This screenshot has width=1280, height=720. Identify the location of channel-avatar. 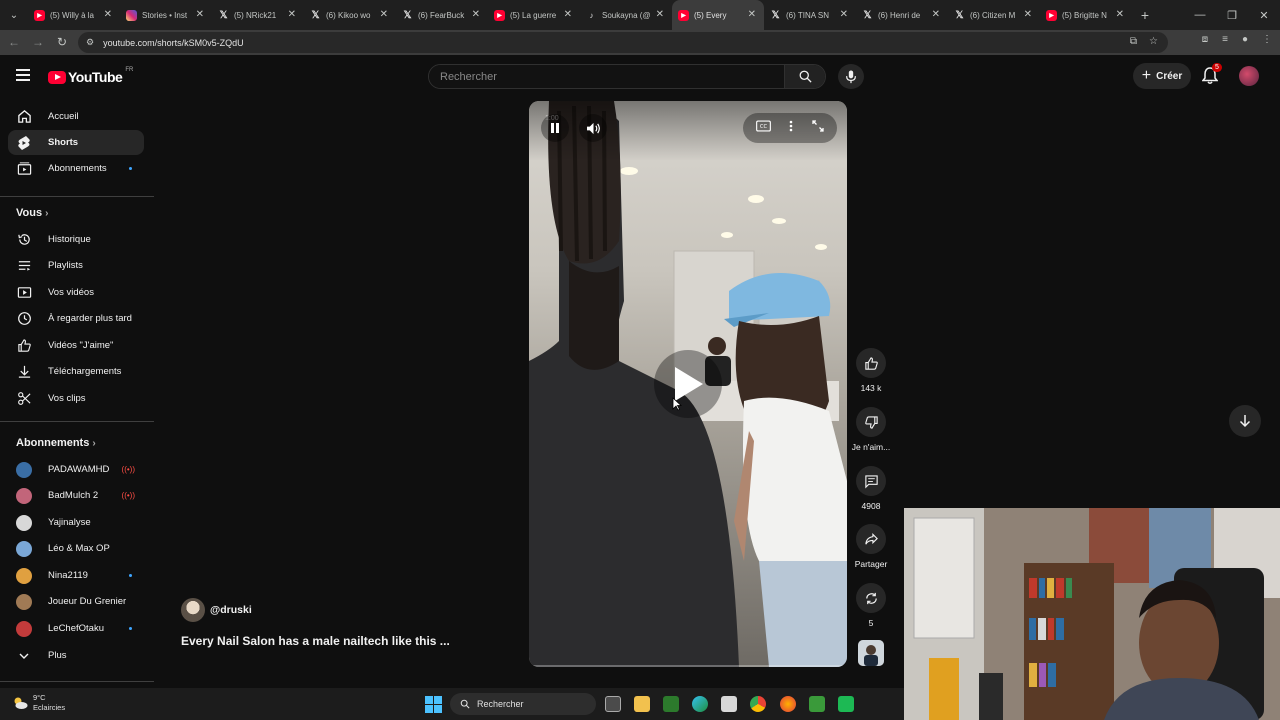
(193, 610).